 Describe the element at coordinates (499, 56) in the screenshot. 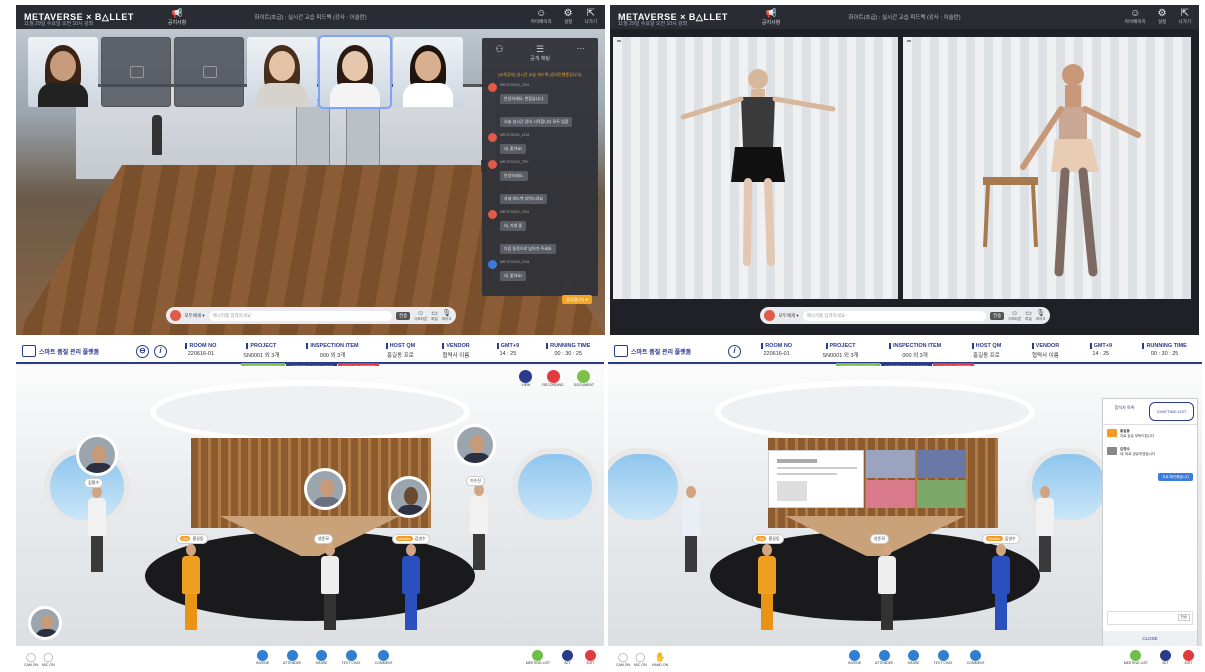

I see `tab-participants: ⚇` at that location.